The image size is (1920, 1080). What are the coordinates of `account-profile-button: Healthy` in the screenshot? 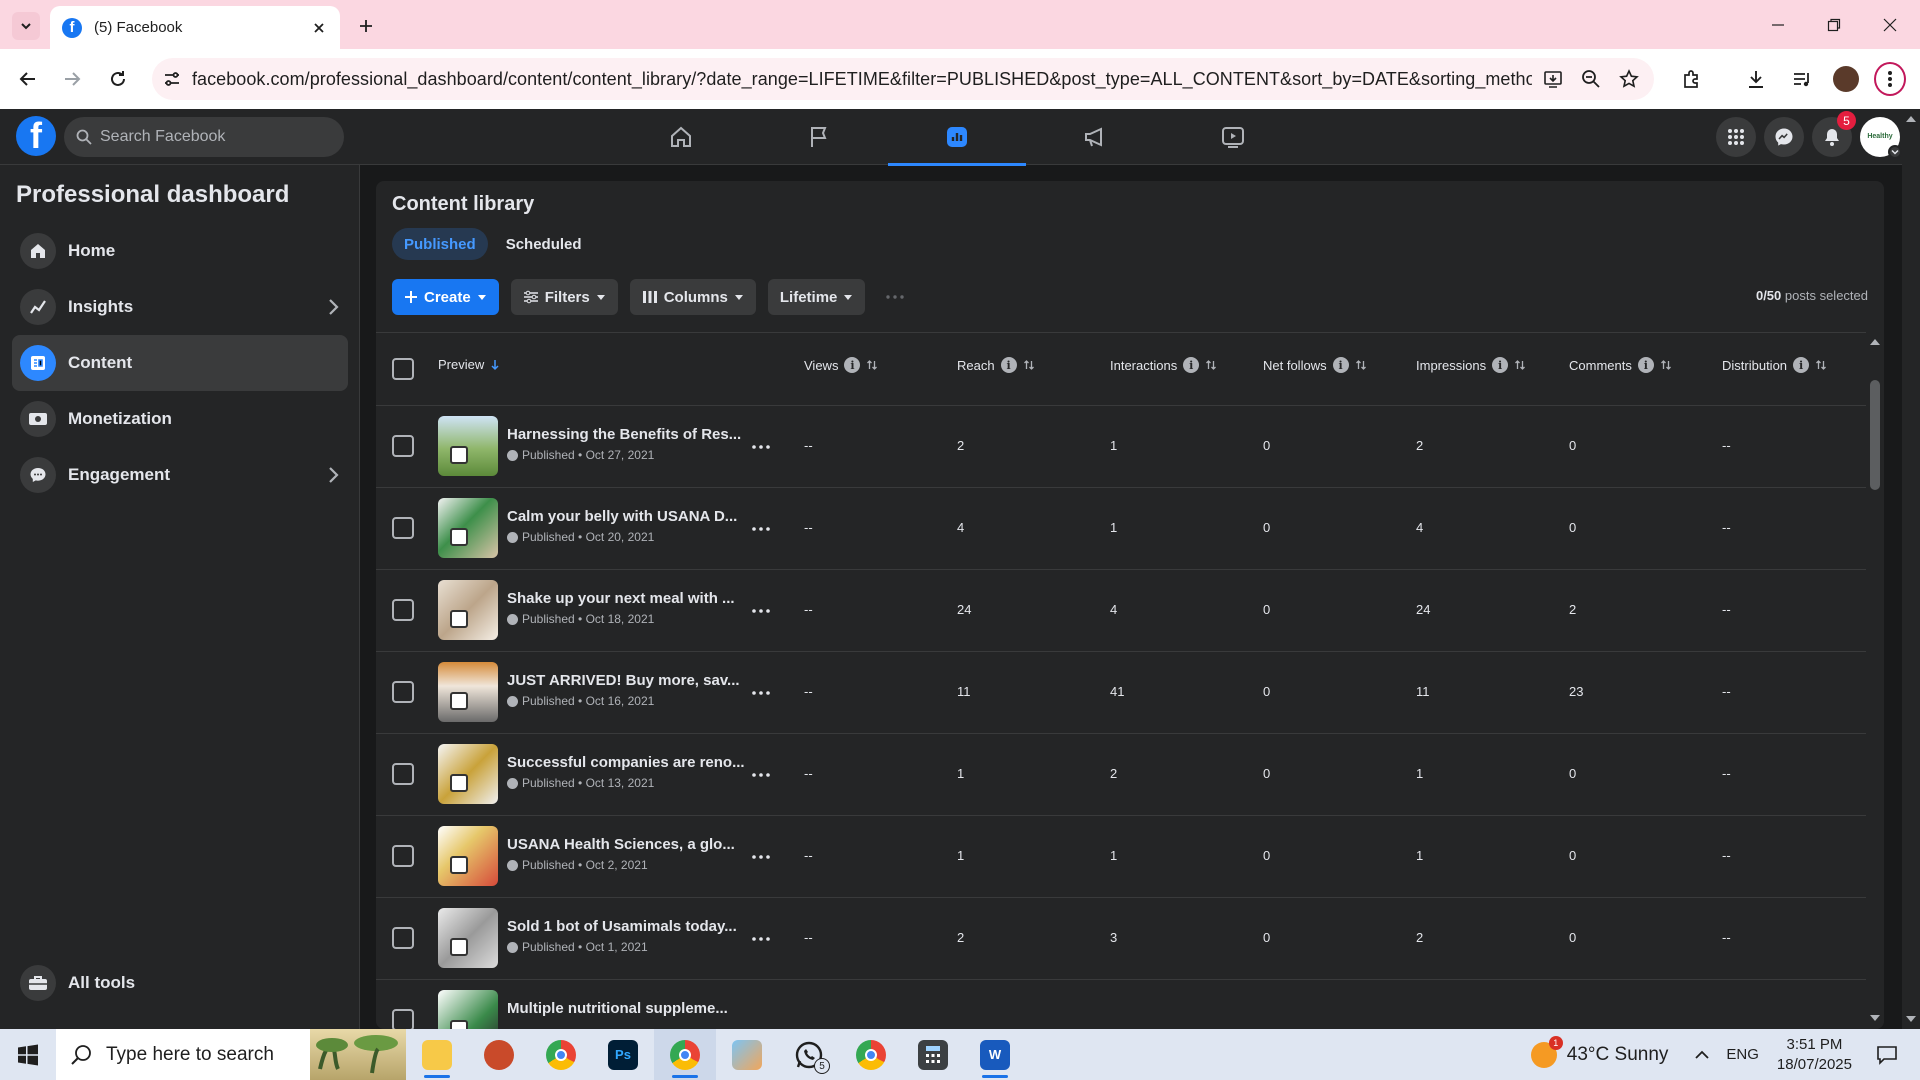 It's located at (1881, 138).